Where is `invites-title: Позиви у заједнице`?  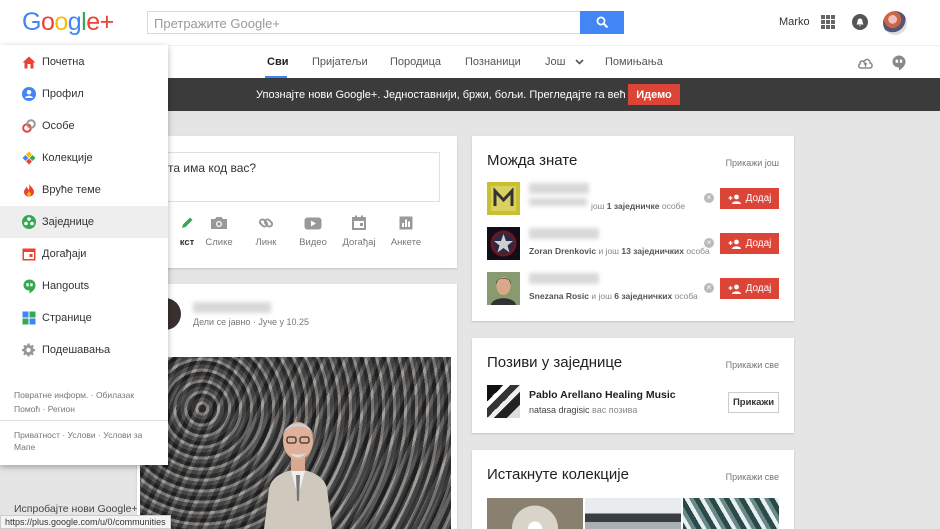 invites-title: Позиви у заједнице is located at coordinates (555, 362).